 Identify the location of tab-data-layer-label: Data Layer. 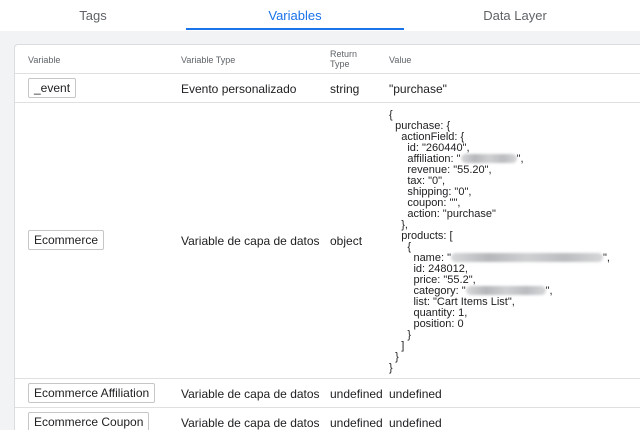
(515, 15).